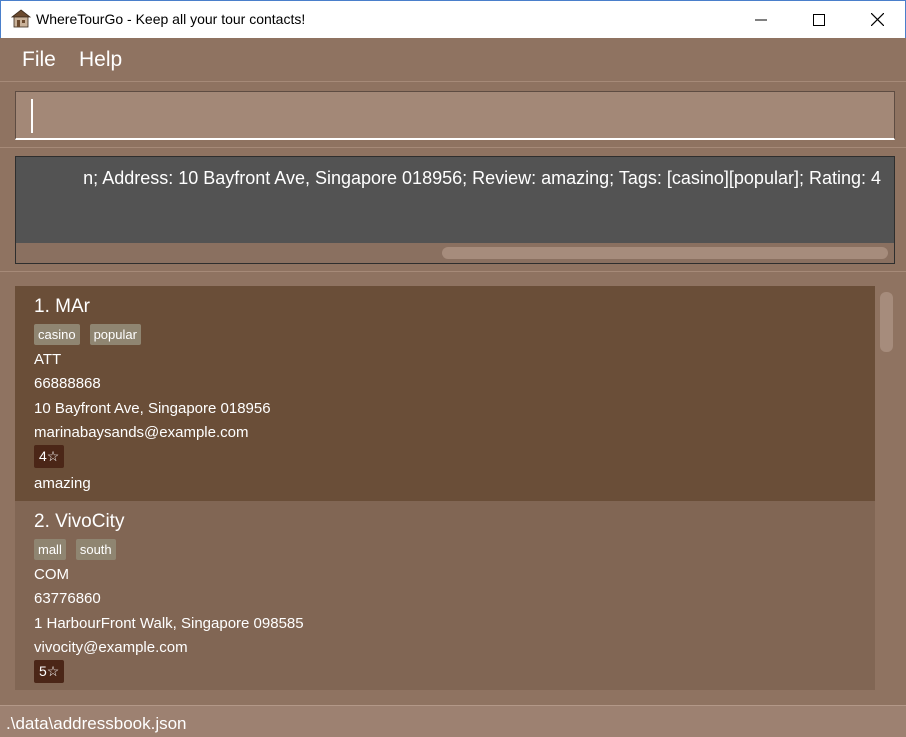 The width and height of the screenshot is (906, 737). I want to click on contact-tags: mall south, so click(75, 549).